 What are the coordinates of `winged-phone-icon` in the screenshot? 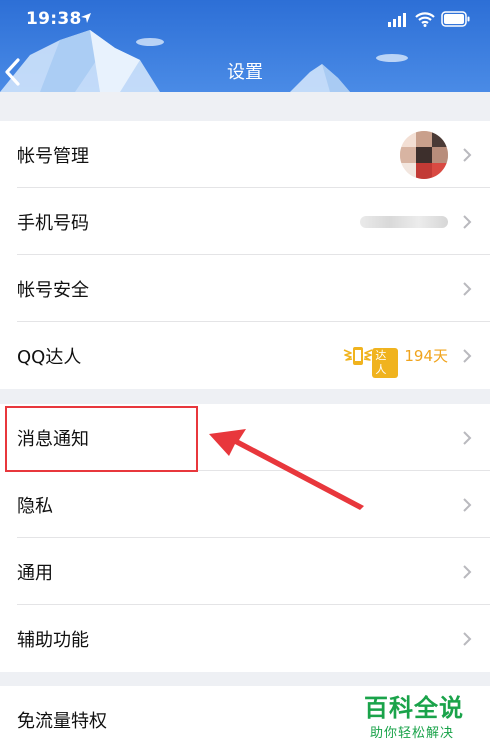 It's located at (358, 355).